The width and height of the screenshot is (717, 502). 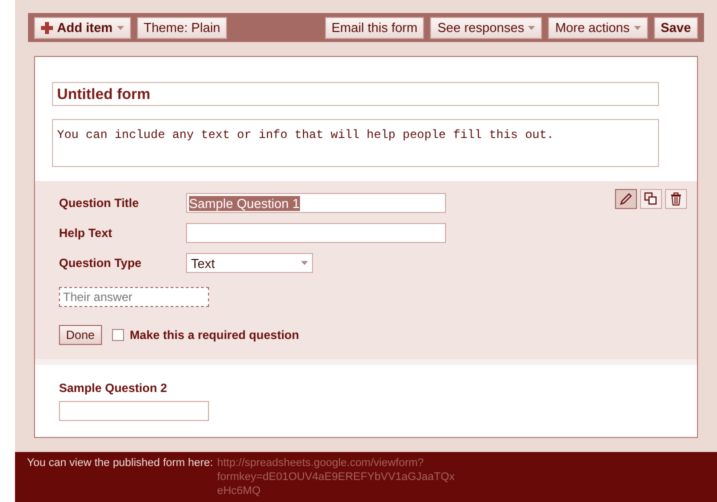 I want to click on form-description-field: You can include any text or info that will help people fill this out., so click(x=355, y=143).